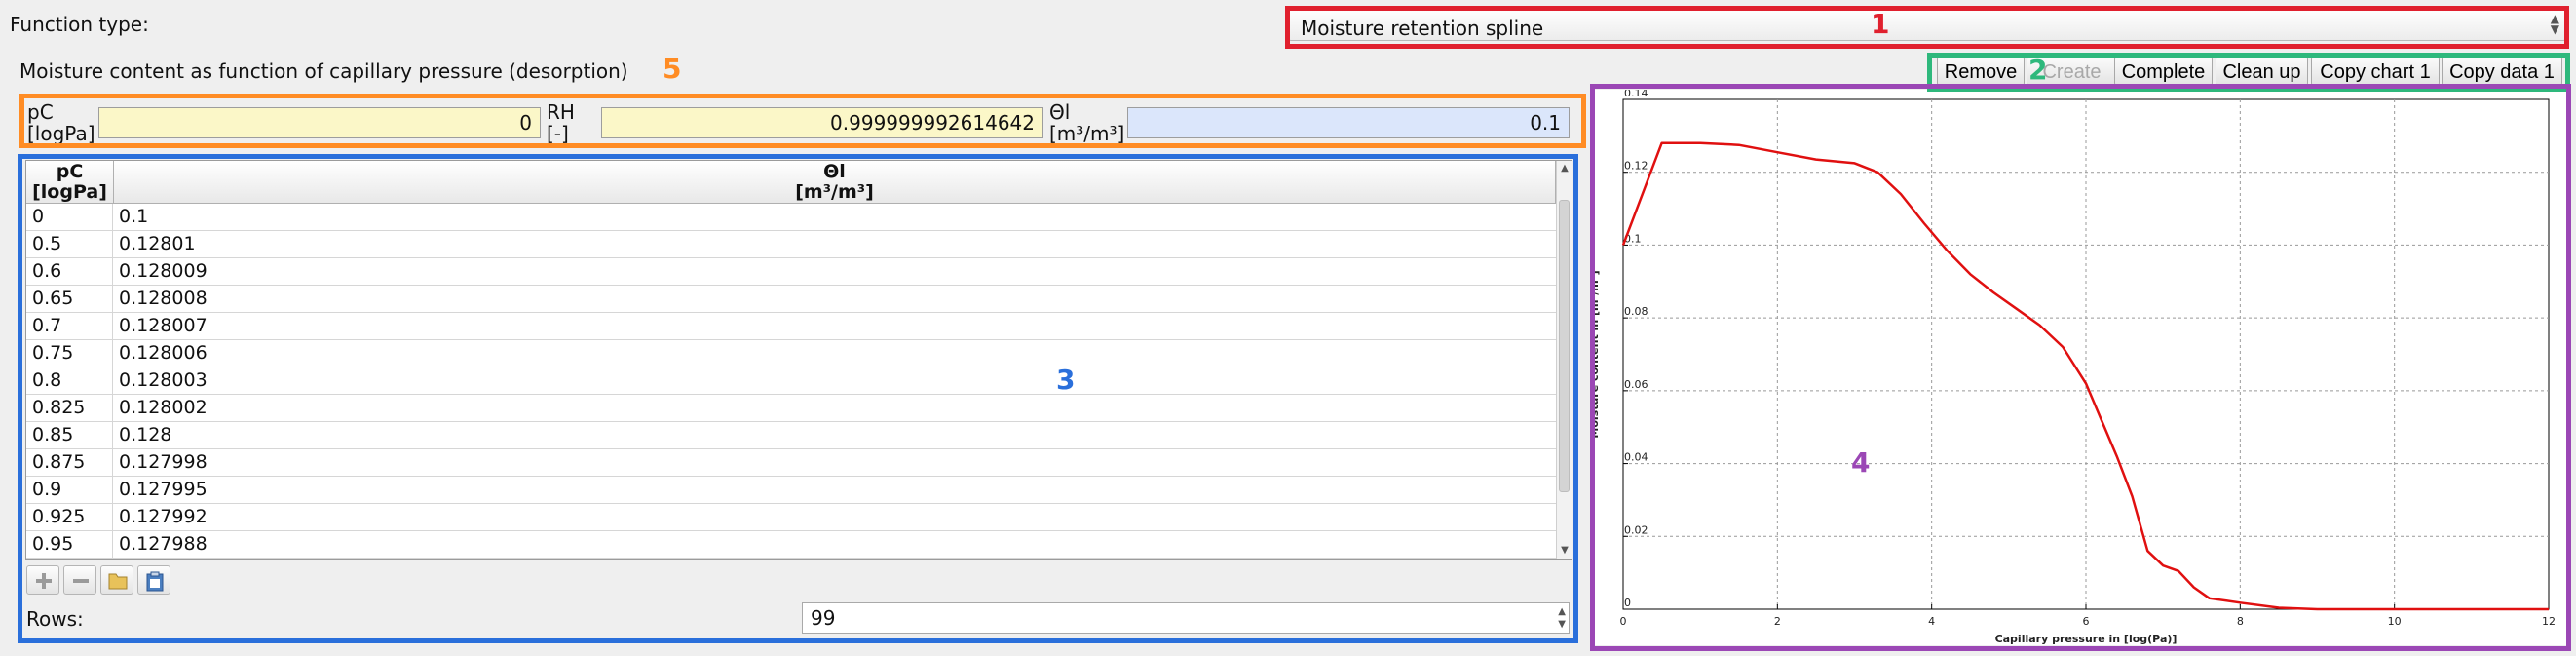 This screenshot has width=2576, height=656. I want to click on function-type-label: Function type:, so click(79, 24).